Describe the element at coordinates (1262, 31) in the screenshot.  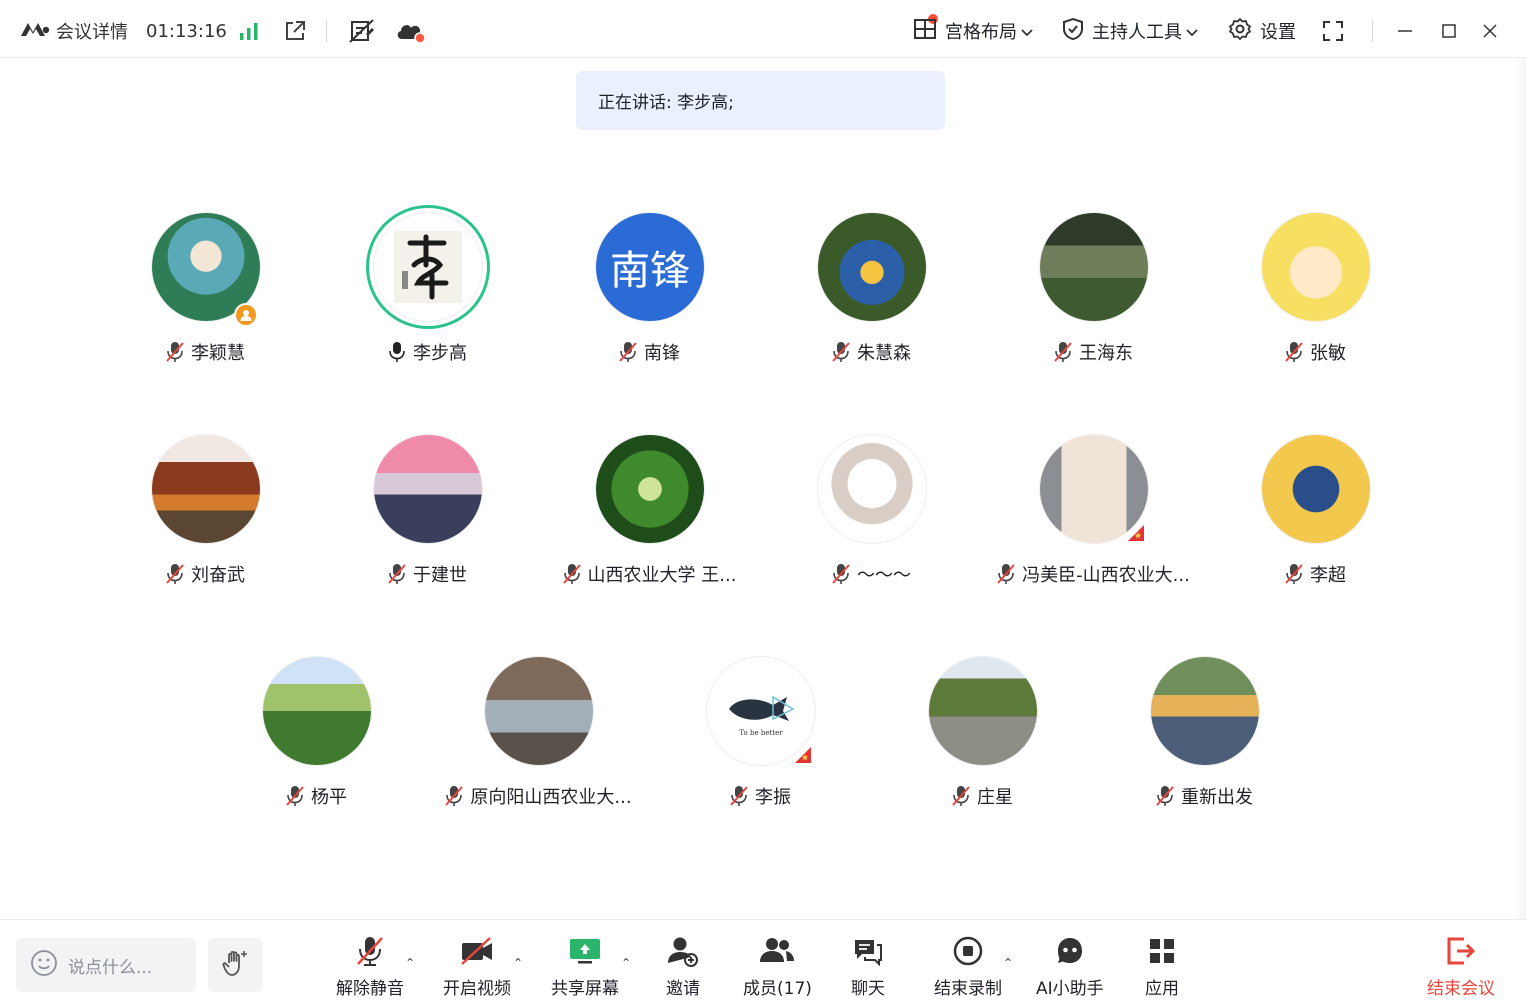
I see `settings-button: 设置` at that location.